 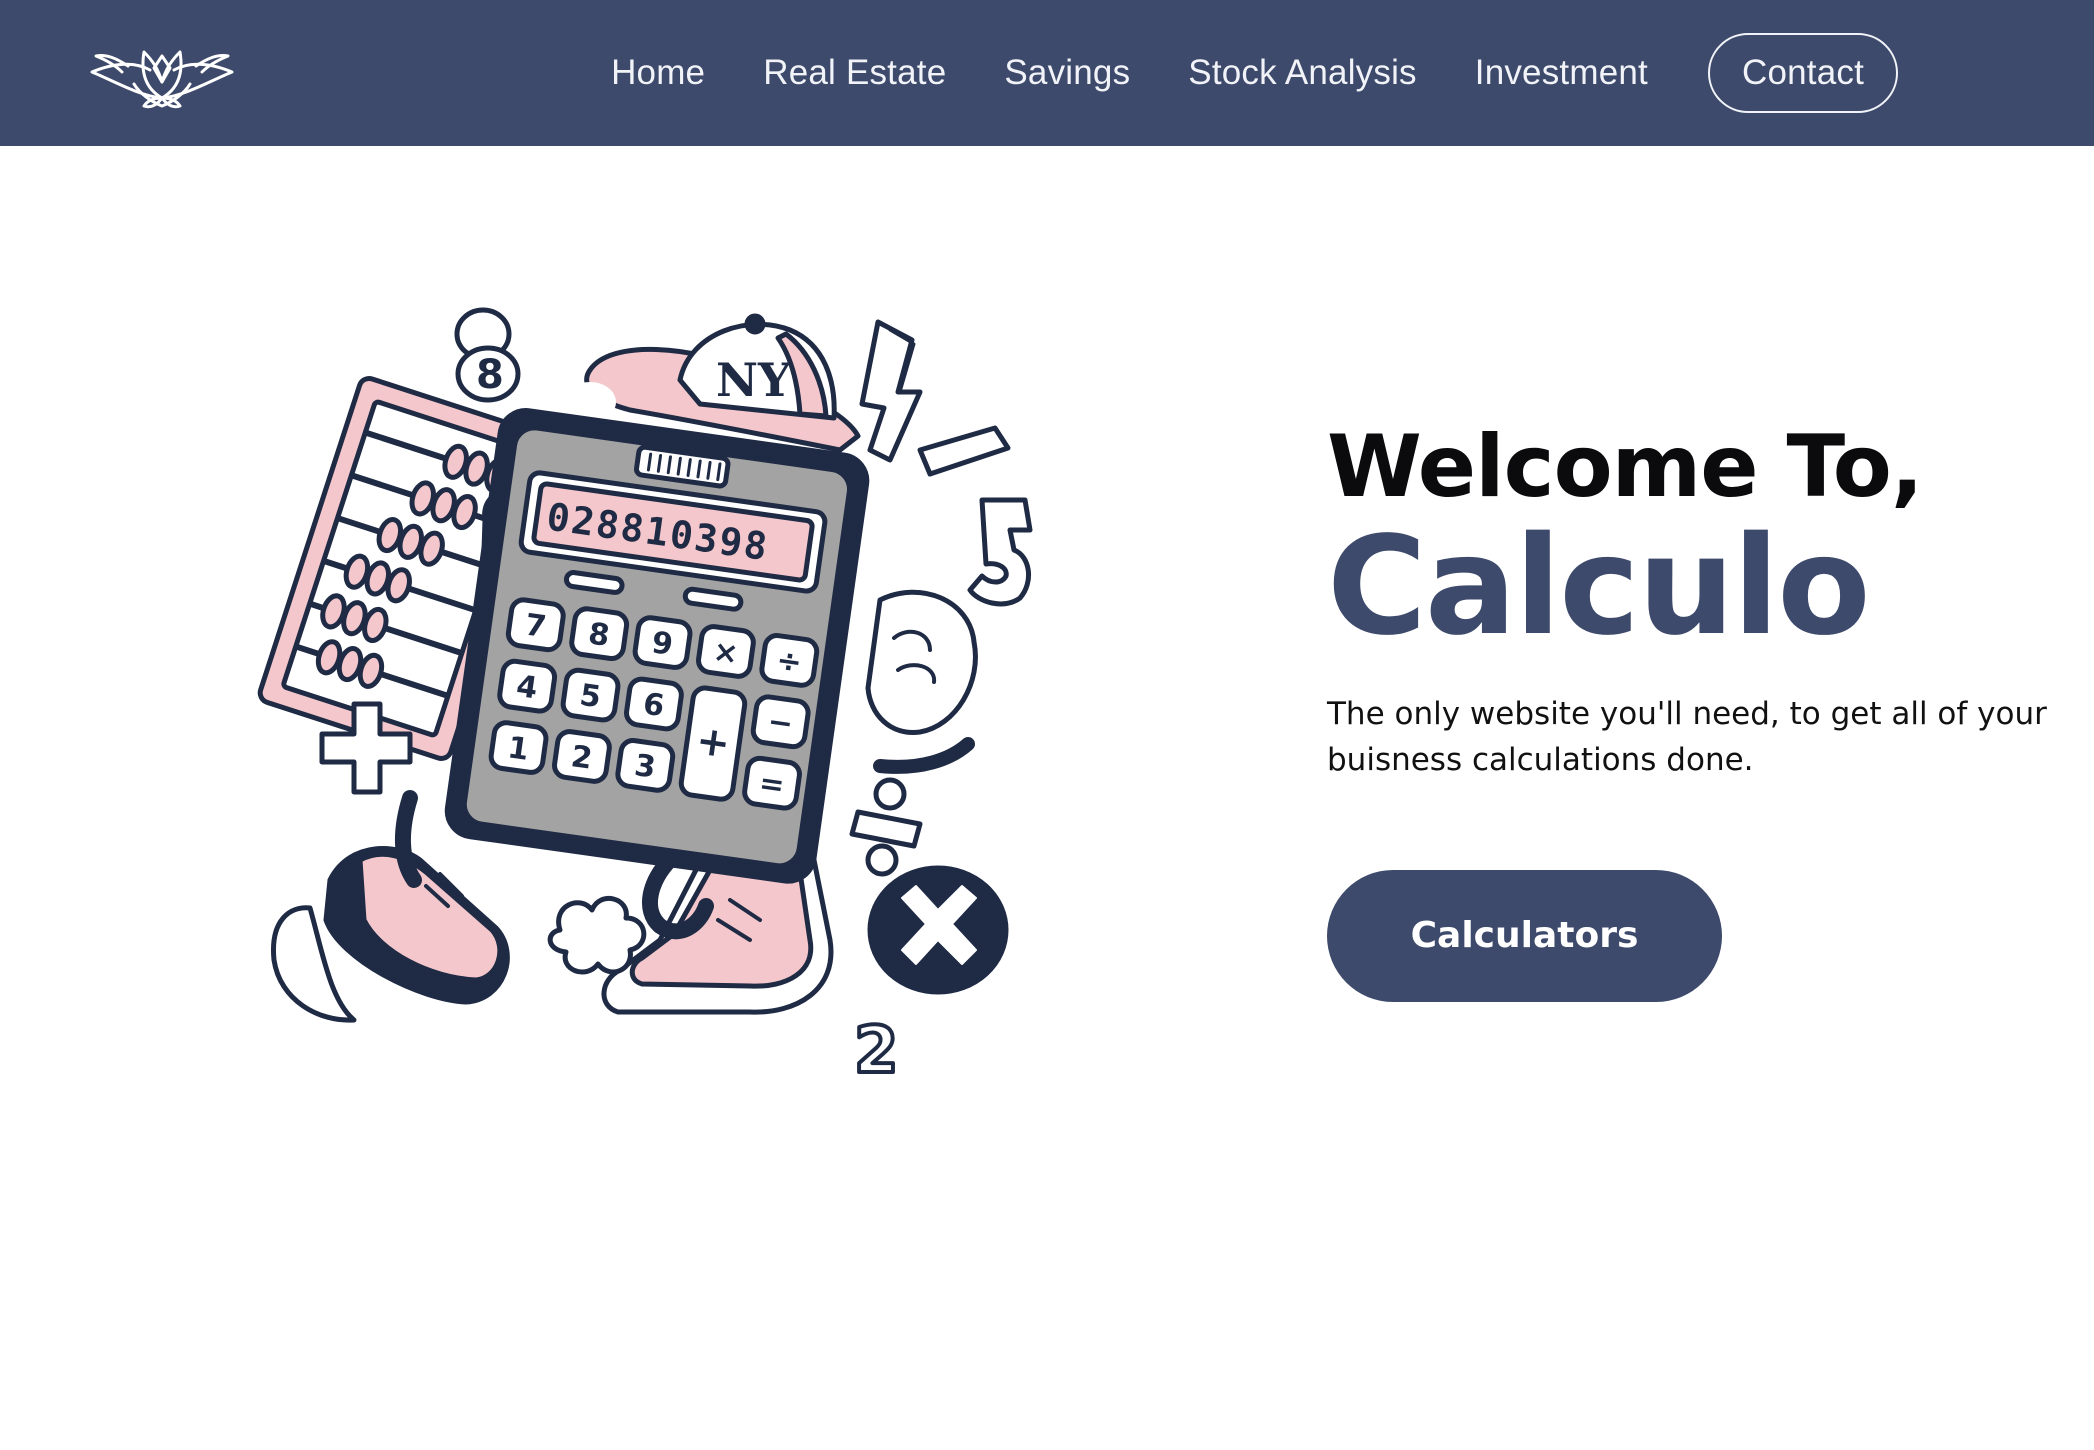 What do you see at coordinates (1599, 586) in the screenshot?
I see `hero-brand-name: Calculo` at bounding box center [1599, 586].